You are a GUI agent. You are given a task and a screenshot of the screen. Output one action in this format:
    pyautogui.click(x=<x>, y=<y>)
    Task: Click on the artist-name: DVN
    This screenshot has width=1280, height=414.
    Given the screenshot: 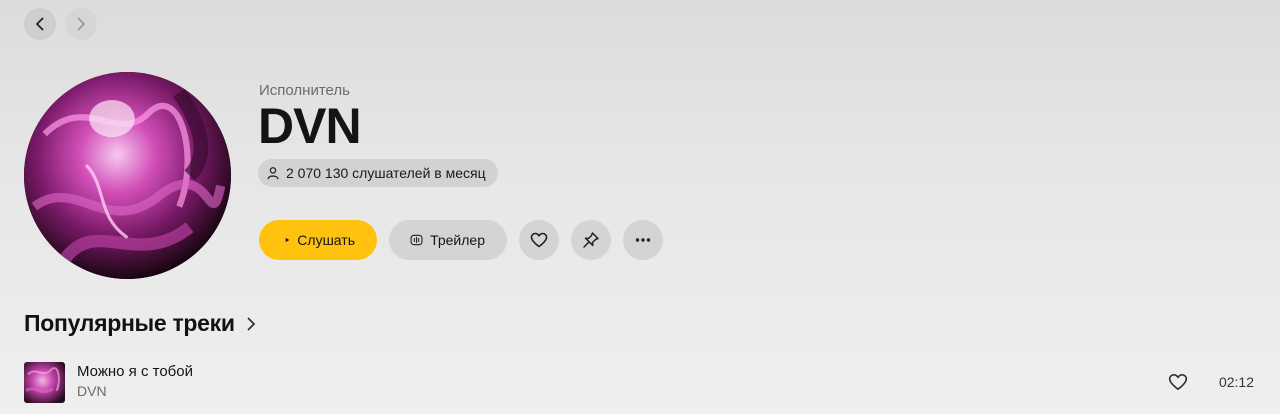 What is the action you would take?
    pyautogui.click(x=310, y=126)
    